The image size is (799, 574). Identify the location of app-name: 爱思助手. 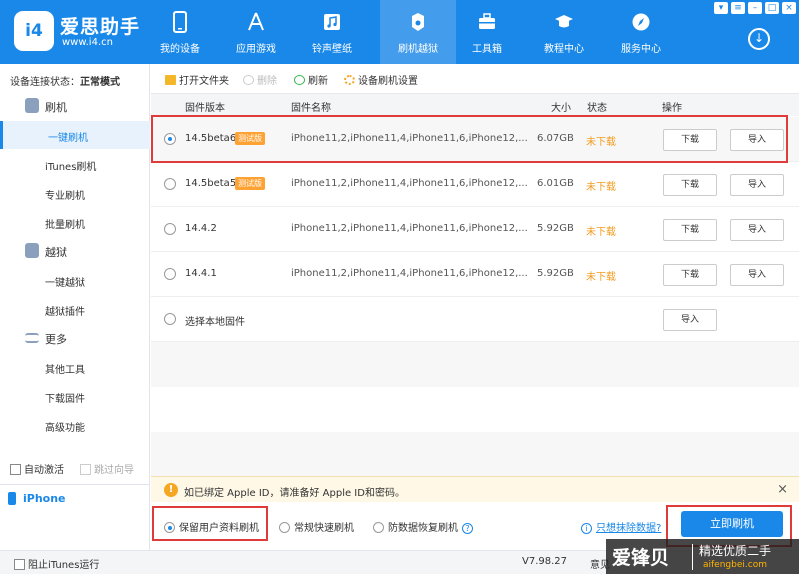
(100, 27).